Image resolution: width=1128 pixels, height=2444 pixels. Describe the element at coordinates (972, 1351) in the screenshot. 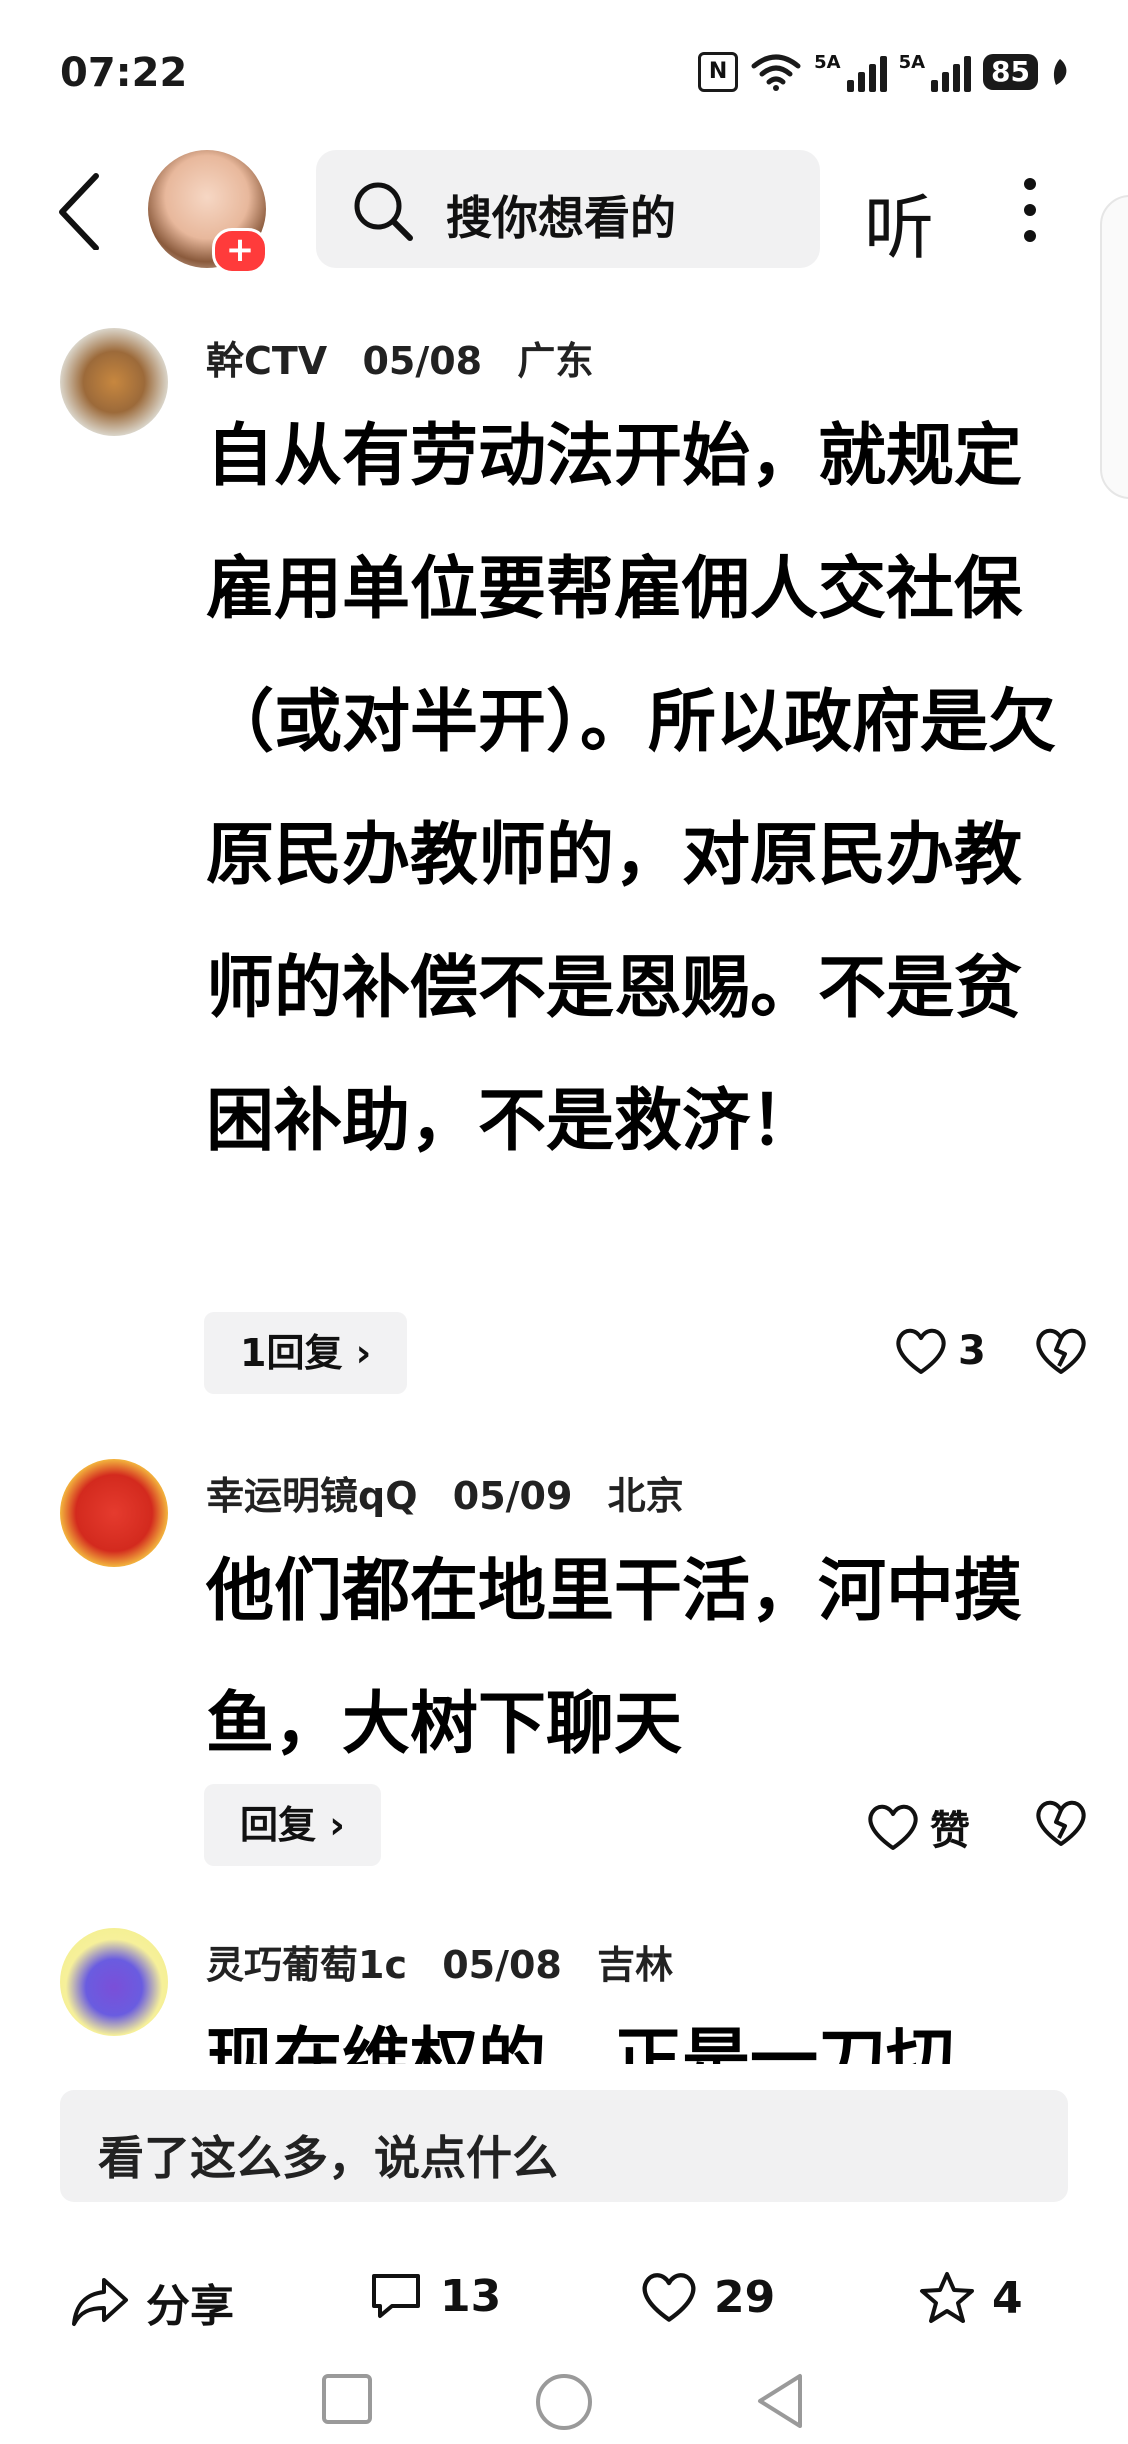

I see `like-count: 3` at that location.